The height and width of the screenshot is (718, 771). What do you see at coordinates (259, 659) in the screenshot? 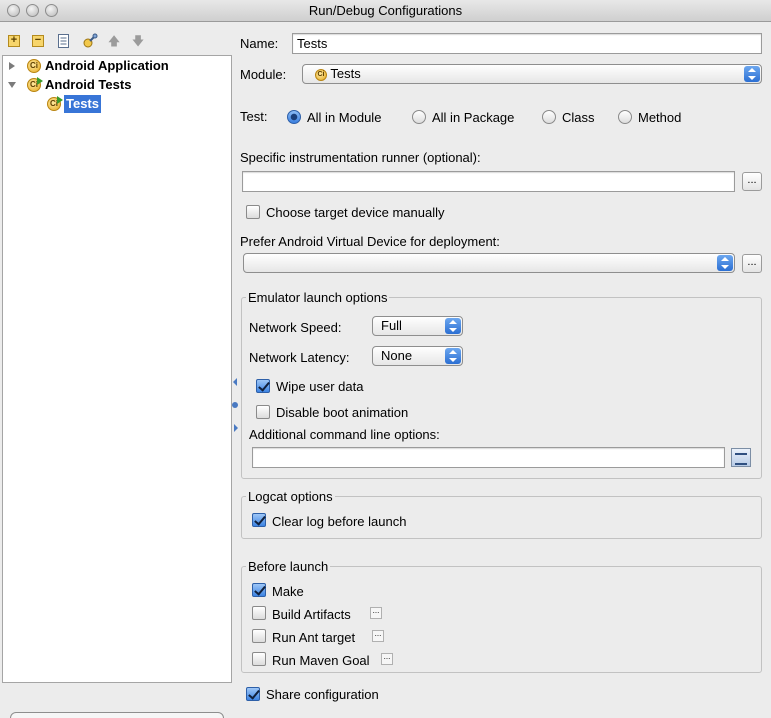
I see `run-maven-goal-checkbox` at bounding box center [259, 659].